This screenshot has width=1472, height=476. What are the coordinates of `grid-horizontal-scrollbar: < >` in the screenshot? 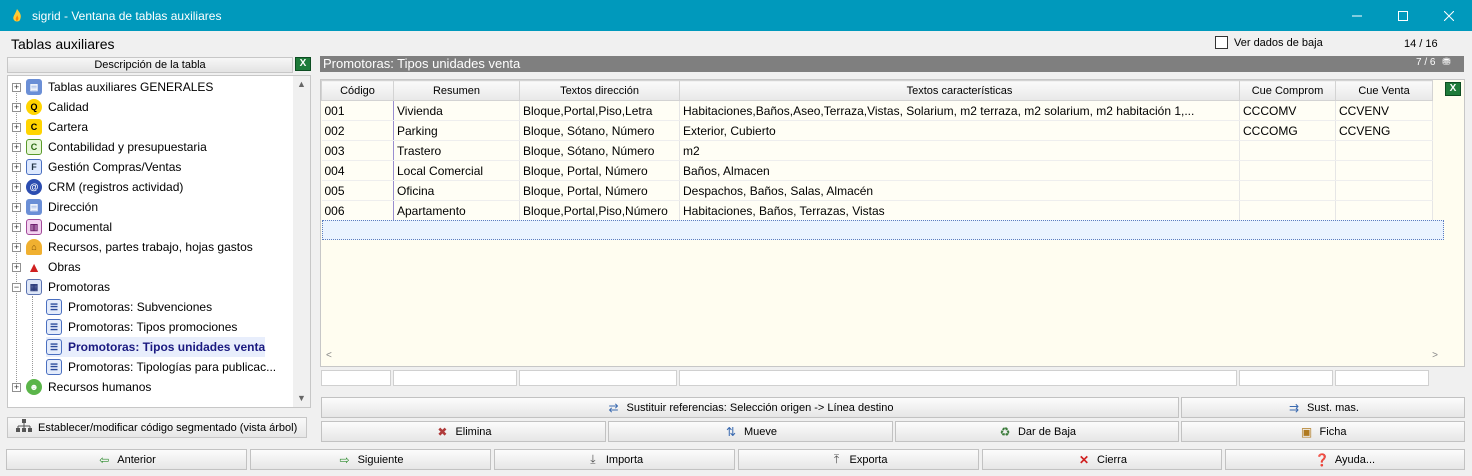 It's located at (883, 356).